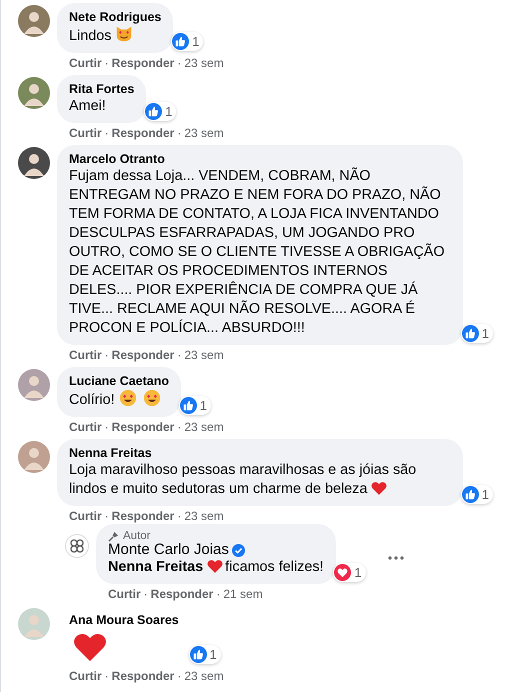 This screenshot has height=692, width=505. Describe the element at coordinates (113, 536) in the screenshot. I see `microphone-icon` at that location.